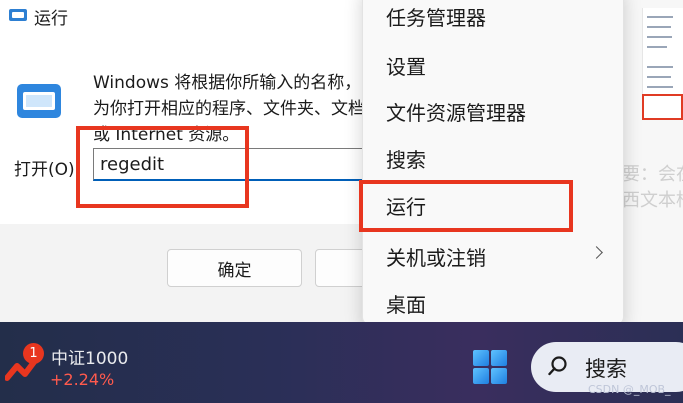  What do you see at coordinates (234, 268) in the screenshot?
I see `ok-button: 确定` at bounding box center [234, 268].